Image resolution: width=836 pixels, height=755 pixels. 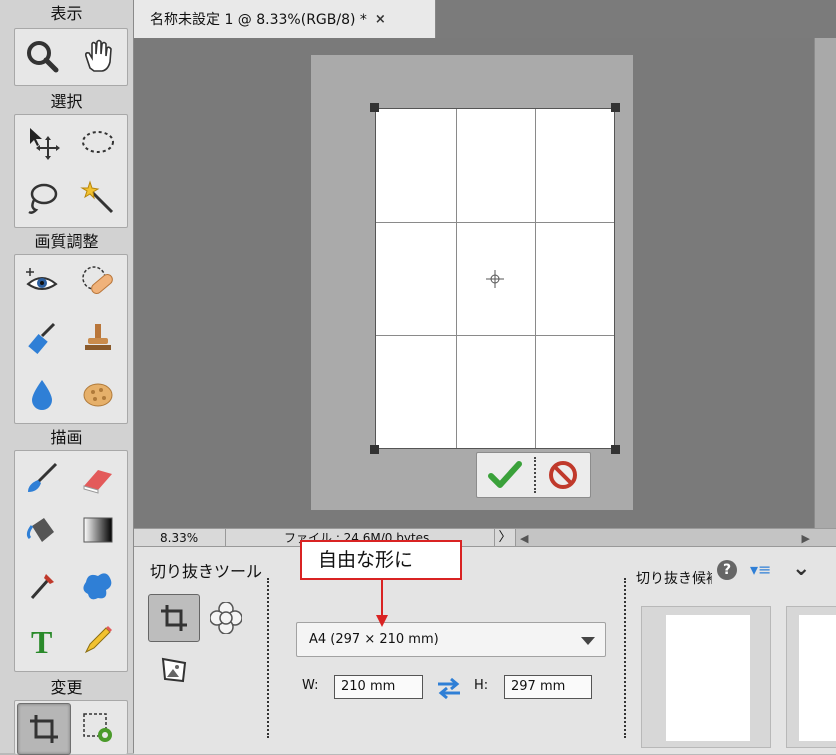 What do you see at coordinates (495, 279) in the screenshot?
I see `crosshair-icon` at bounding box center [495, 279].